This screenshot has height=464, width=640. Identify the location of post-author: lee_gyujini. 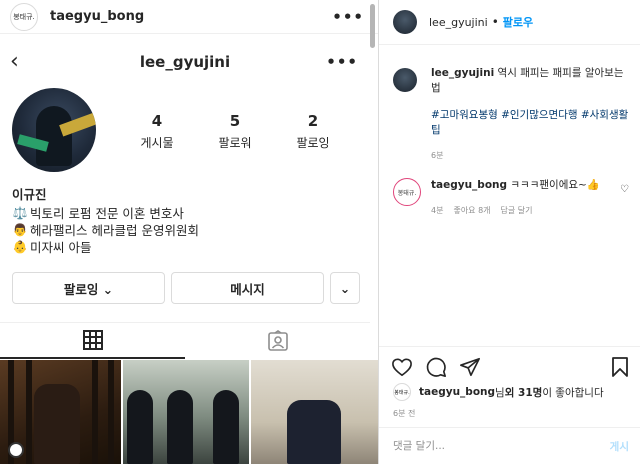
(458, 22).